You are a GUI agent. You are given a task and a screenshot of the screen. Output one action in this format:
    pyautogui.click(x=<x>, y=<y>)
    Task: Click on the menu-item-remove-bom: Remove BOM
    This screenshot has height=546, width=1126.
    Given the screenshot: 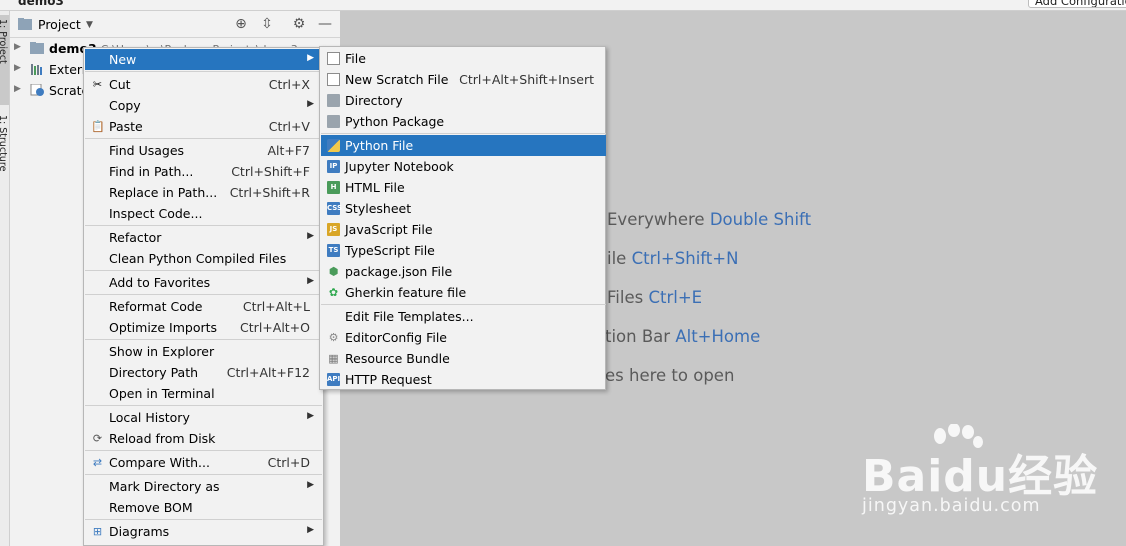 What is the action you would take?
    pyautogui.click(x=203, y=507)
    